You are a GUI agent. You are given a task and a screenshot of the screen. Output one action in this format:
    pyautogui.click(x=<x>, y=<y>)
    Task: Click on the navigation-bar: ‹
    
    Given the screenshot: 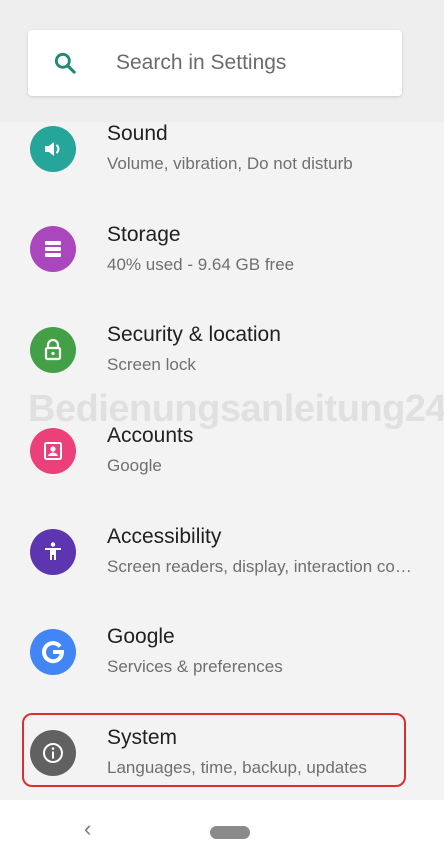 What is the action you would take?
    pyautogui.click(x=222, y=827)
    